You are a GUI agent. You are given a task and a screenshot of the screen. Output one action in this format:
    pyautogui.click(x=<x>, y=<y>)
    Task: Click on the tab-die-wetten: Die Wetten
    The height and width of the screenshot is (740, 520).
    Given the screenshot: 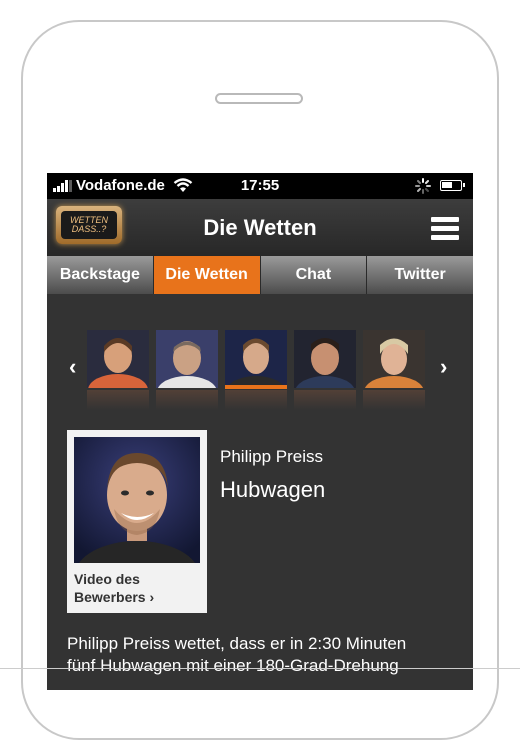 What is the action you would take?
    pyautogui.click(x=207, y=275)
    